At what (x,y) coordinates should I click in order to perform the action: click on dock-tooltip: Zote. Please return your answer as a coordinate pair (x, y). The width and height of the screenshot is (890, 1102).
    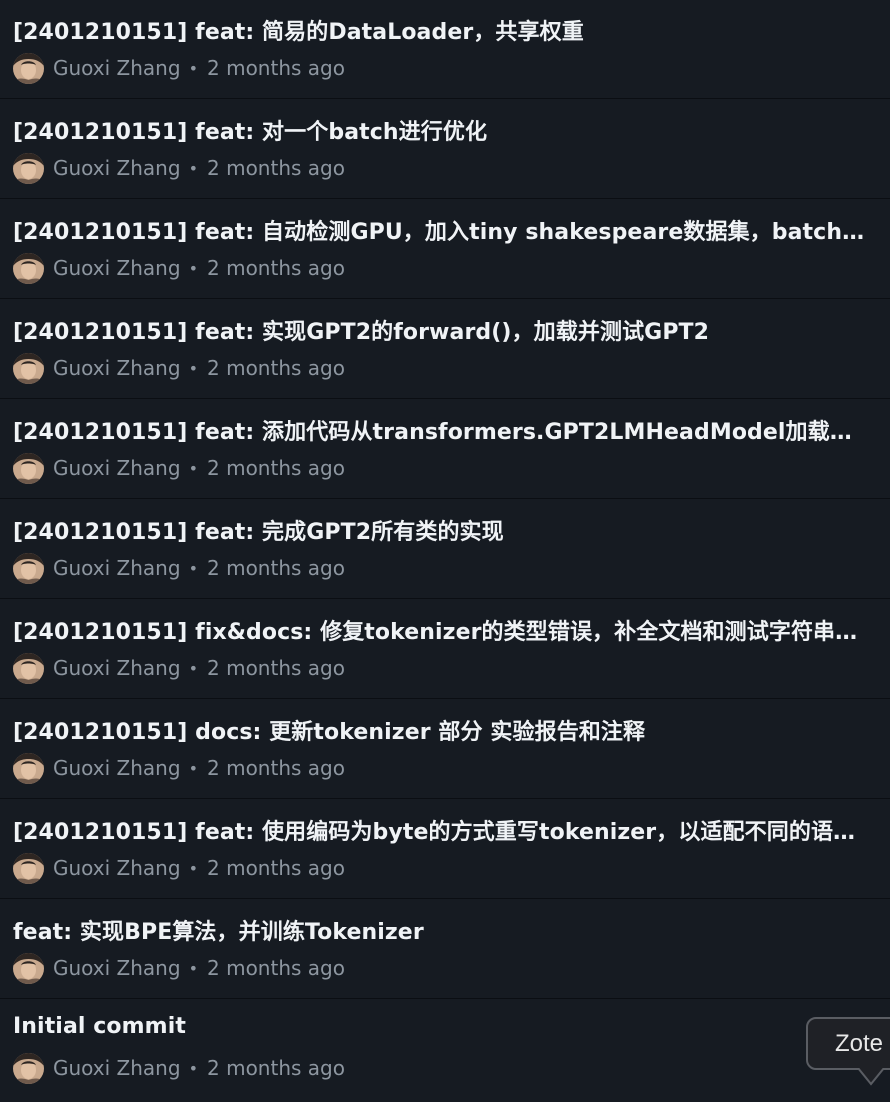
    Looking at the image, I should click on (848, 1043).